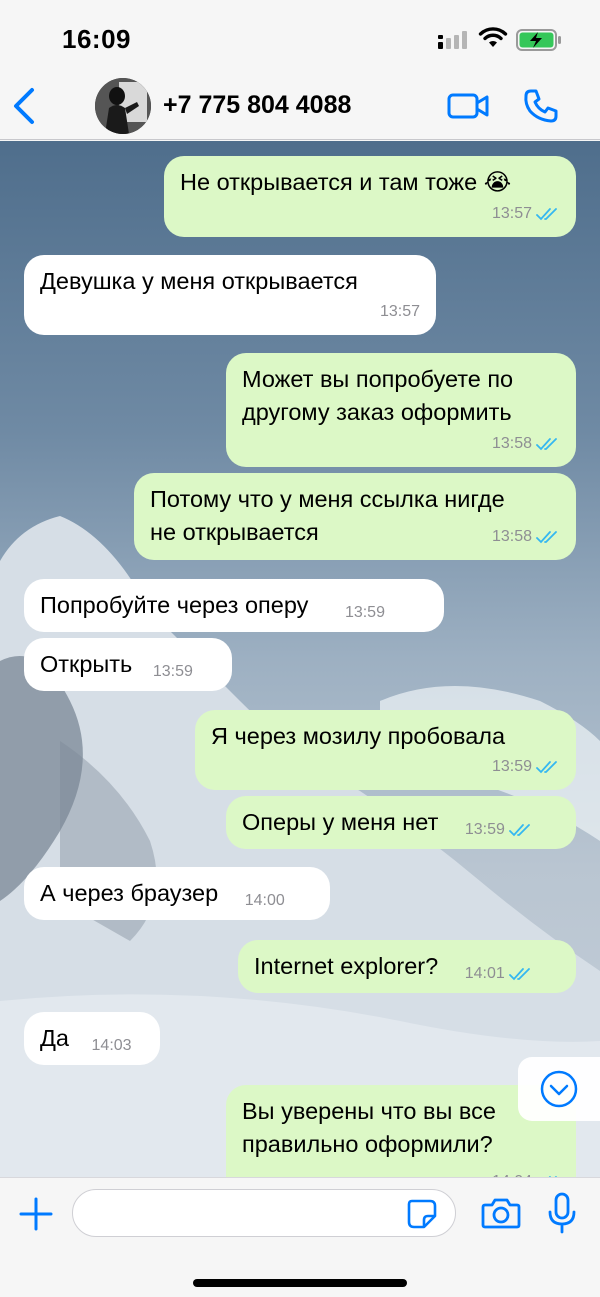 Image resolution: width=600 pixels, height=1297 pixels. I want to click on message-time: 14:00, so click(264, 900).